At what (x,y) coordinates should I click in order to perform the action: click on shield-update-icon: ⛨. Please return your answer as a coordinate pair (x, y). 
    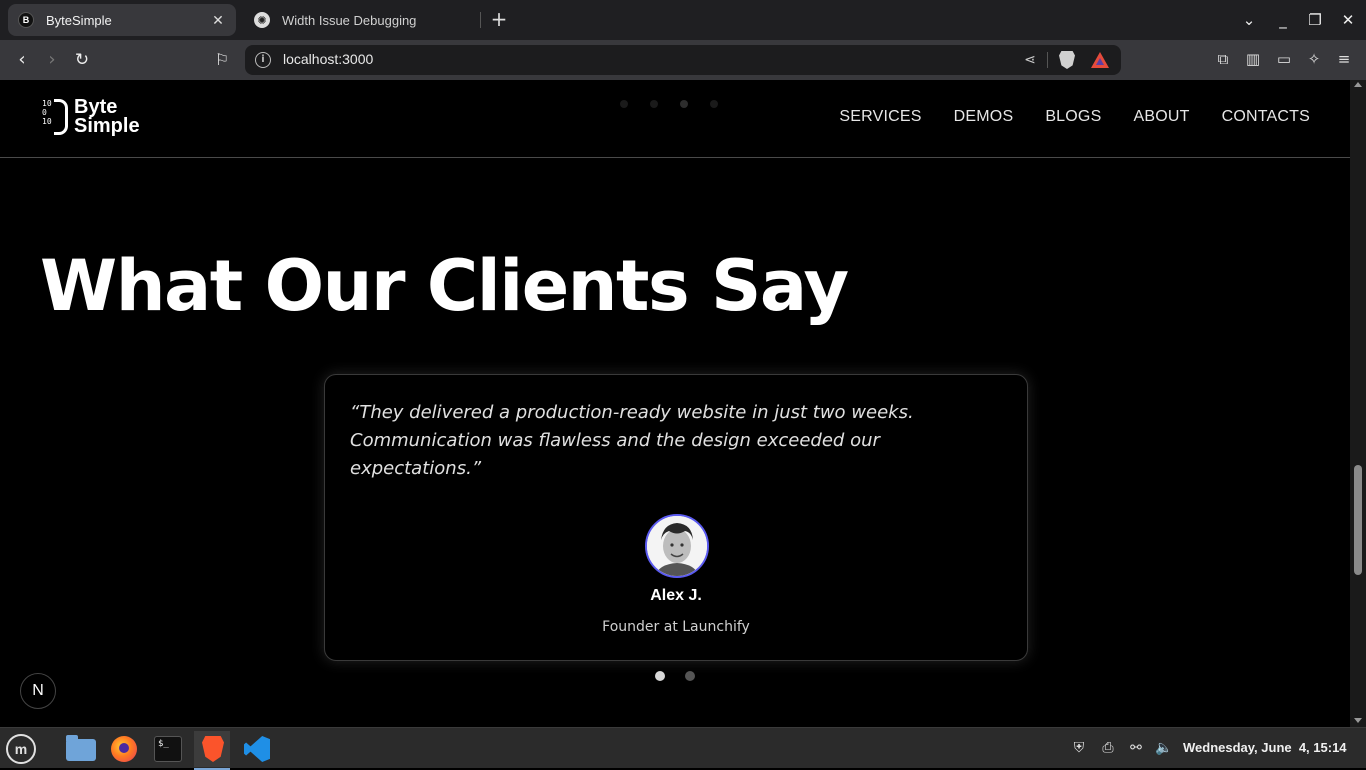
    Looking at the image, I should click on (1079, 748).